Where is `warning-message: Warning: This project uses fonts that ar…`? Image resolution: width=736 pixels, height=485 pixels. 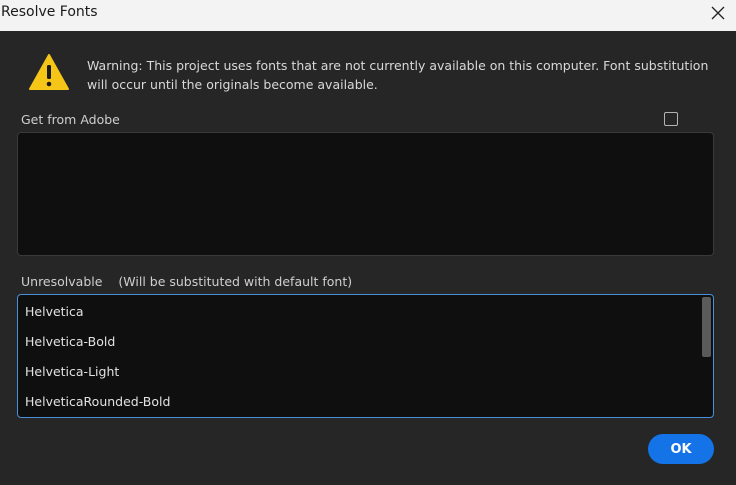
warning-message: Warning: This project uses fonts that ar… is located at coordinates (398, 75).